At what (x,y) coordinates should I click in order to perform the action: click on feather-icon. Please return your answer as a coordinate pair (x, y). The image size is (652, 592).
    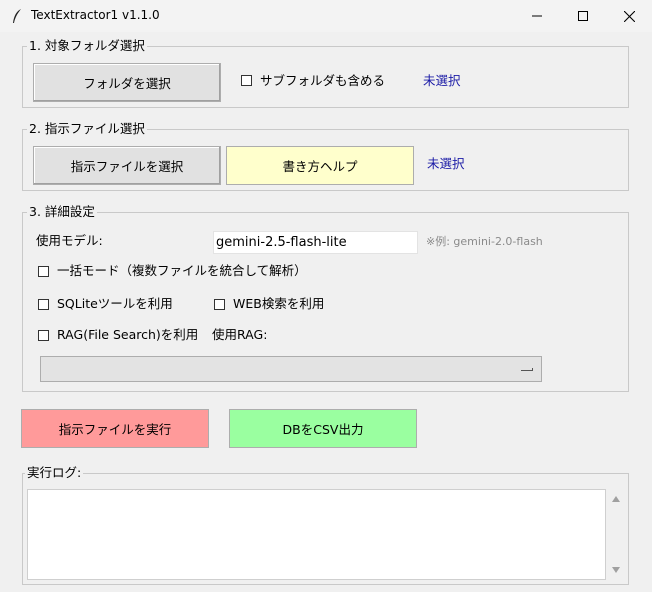
    Looking at the image, I should click on (17, 16).